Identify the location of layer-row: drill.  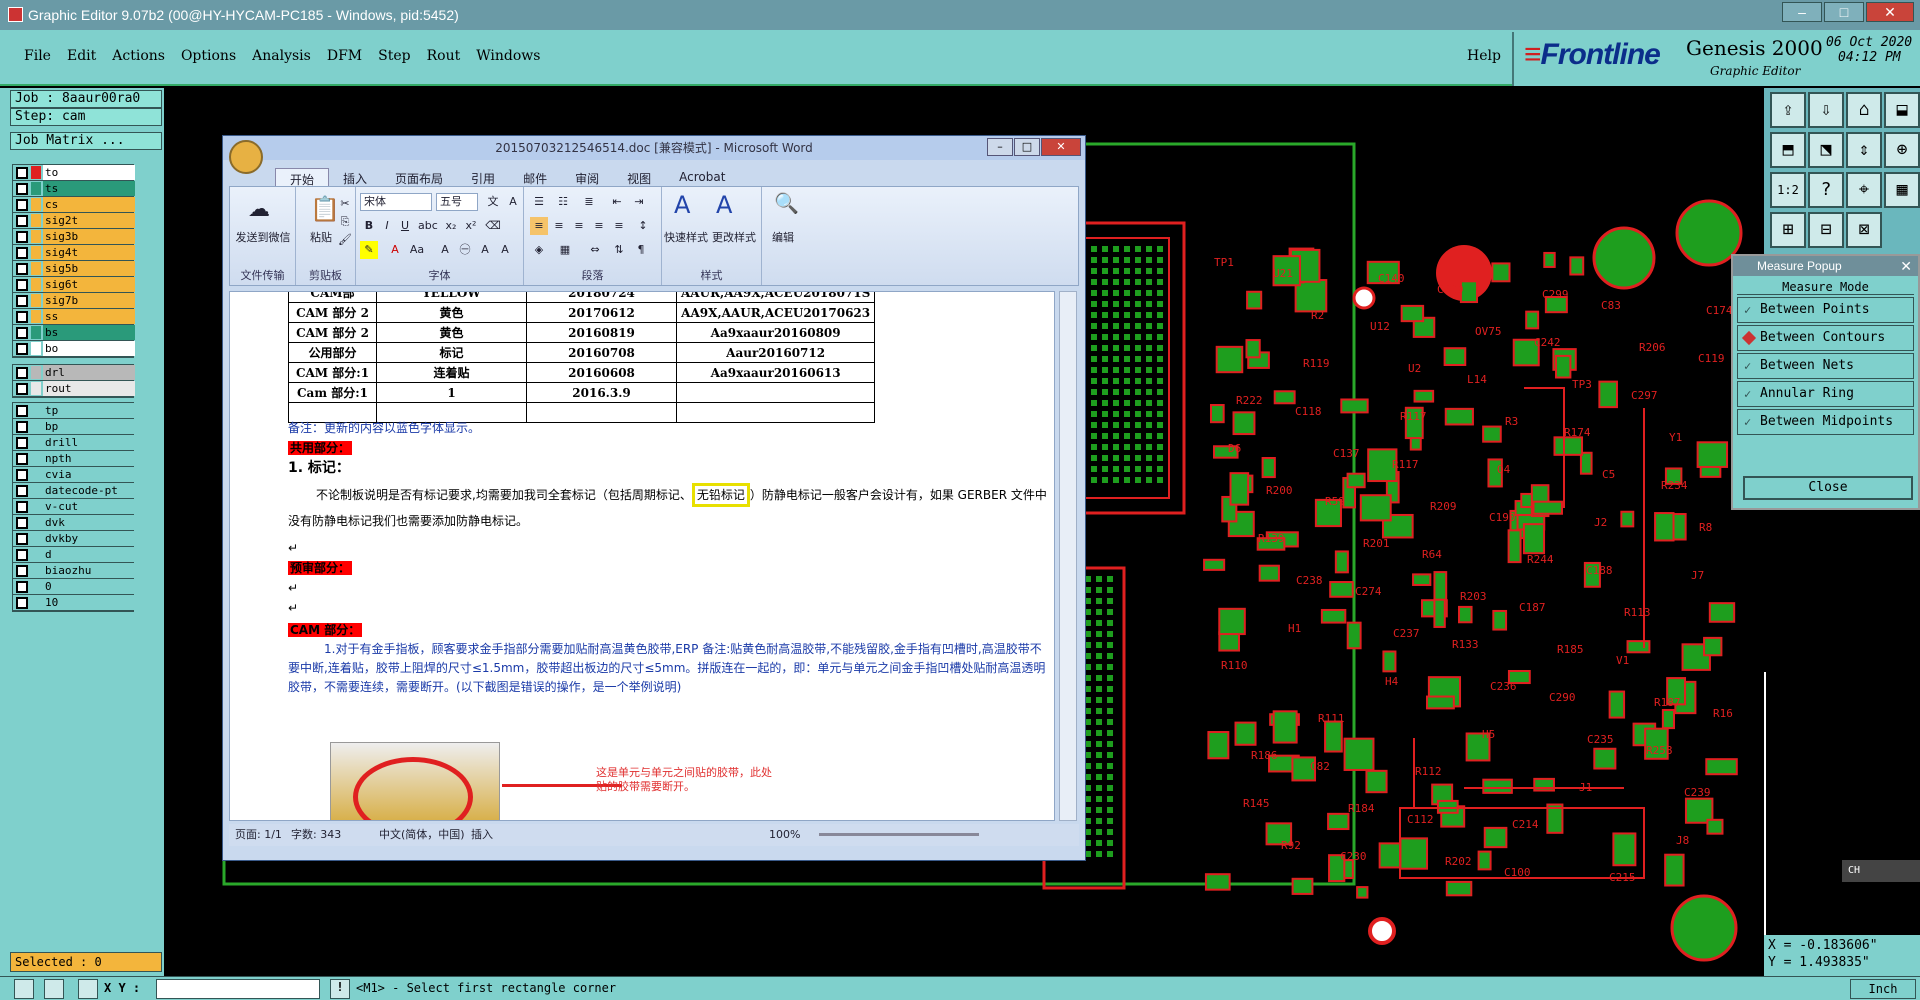
(74, 443).